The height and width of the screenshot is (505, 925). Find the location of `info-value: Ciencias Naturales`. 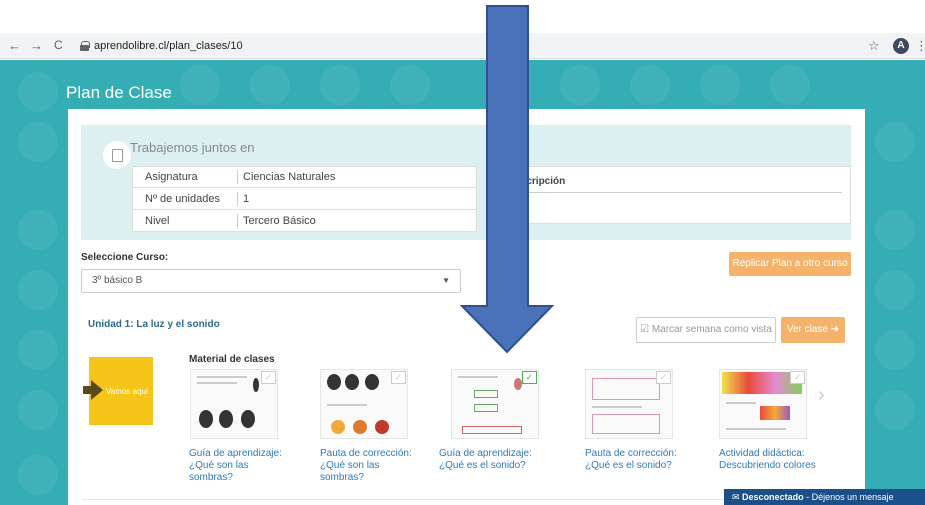

info-value: Ciencias Naturales is located at coordinates (289, 177).